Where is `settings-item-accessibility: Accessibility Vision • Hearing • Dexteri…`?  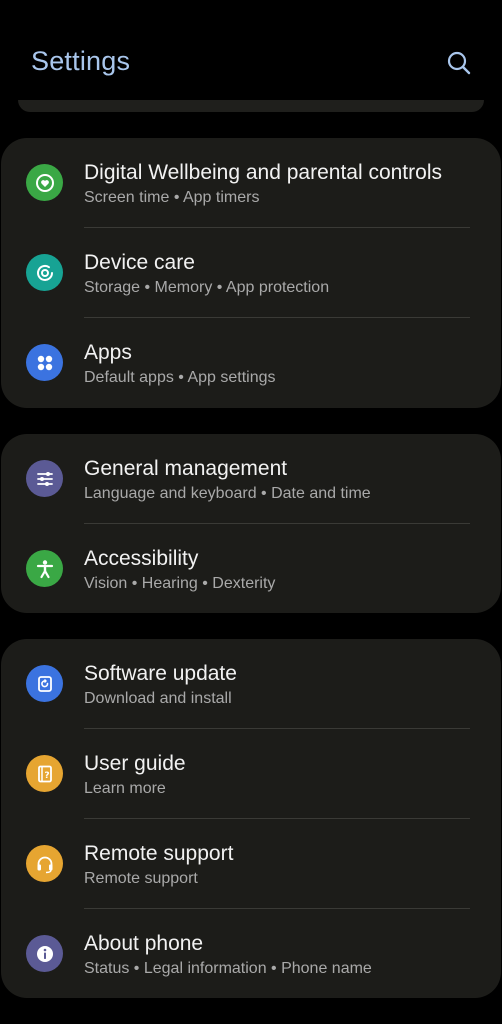
settings-item-accessibility: Accessibility Vision • Hearing • Dexteri… is located at coordinates (251, 569).